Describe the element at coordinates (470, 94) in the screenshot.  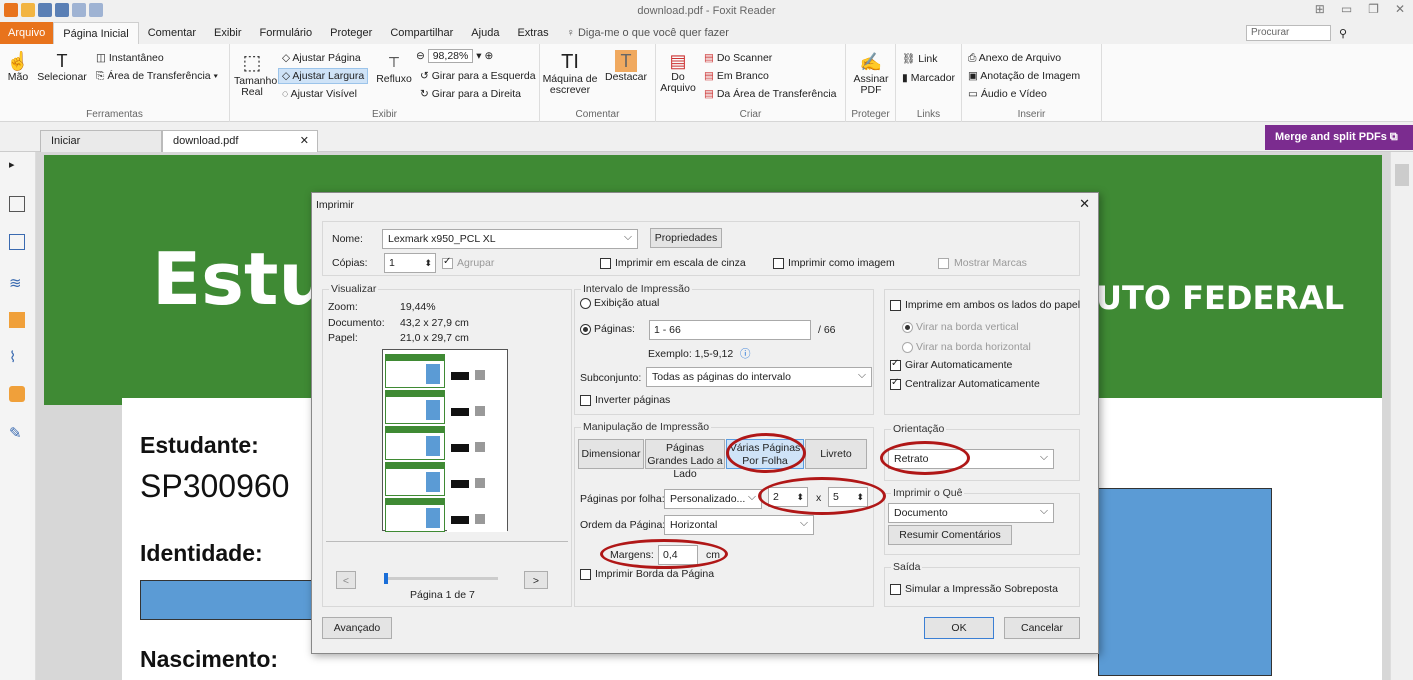
I see `rotate-right-button: ↻ Girar para a Direita` at that location.